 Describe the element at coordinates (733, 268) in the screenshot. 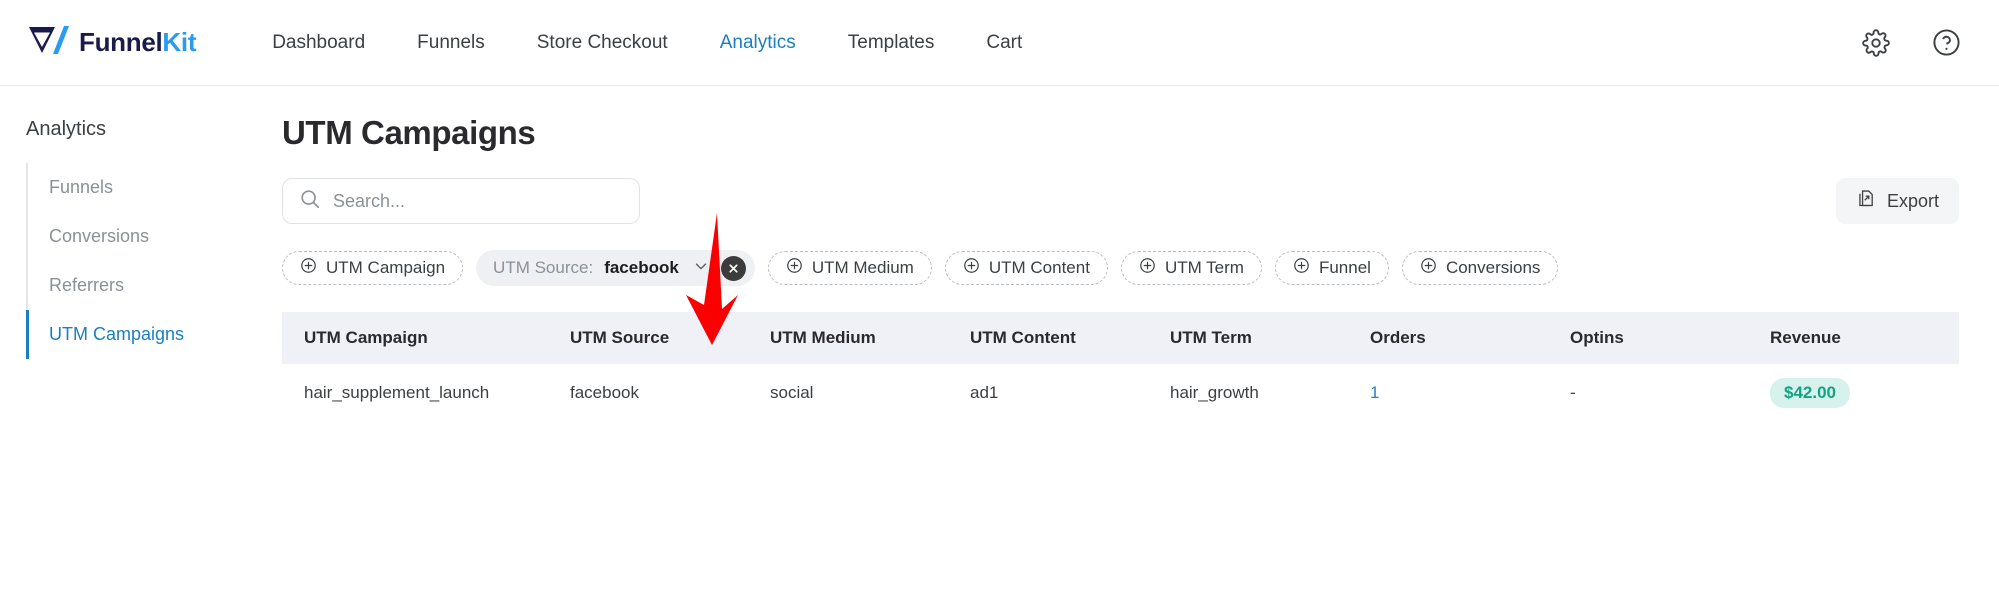

I see `chip-remove-button` at that location.